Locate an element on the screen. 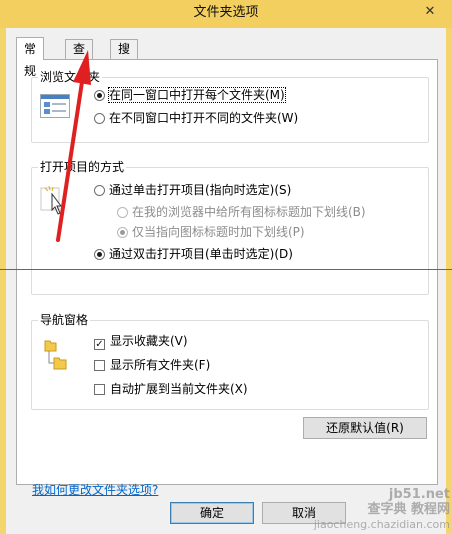  tab-general: 常规 is located at coordinates (30, 57).